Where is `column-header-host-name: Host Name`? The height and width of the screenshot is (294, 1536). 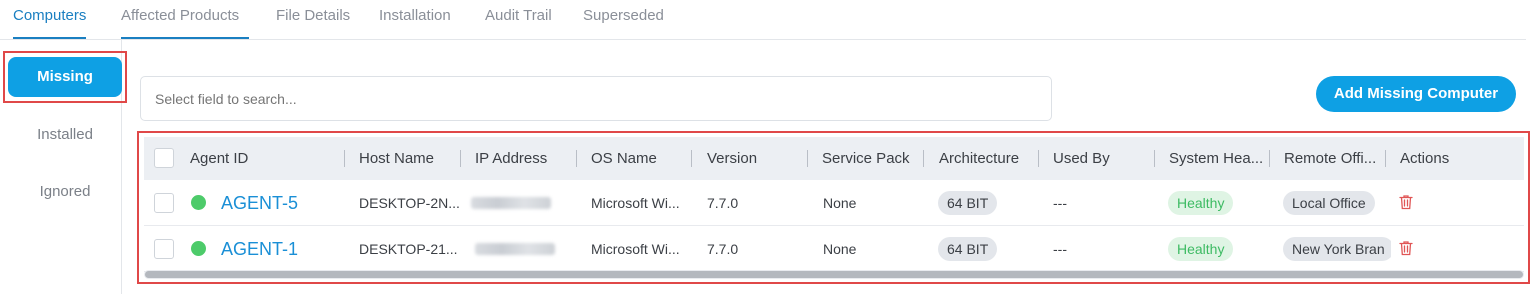
column-header-host-name: Host Name is located at coordinates (409, 158).